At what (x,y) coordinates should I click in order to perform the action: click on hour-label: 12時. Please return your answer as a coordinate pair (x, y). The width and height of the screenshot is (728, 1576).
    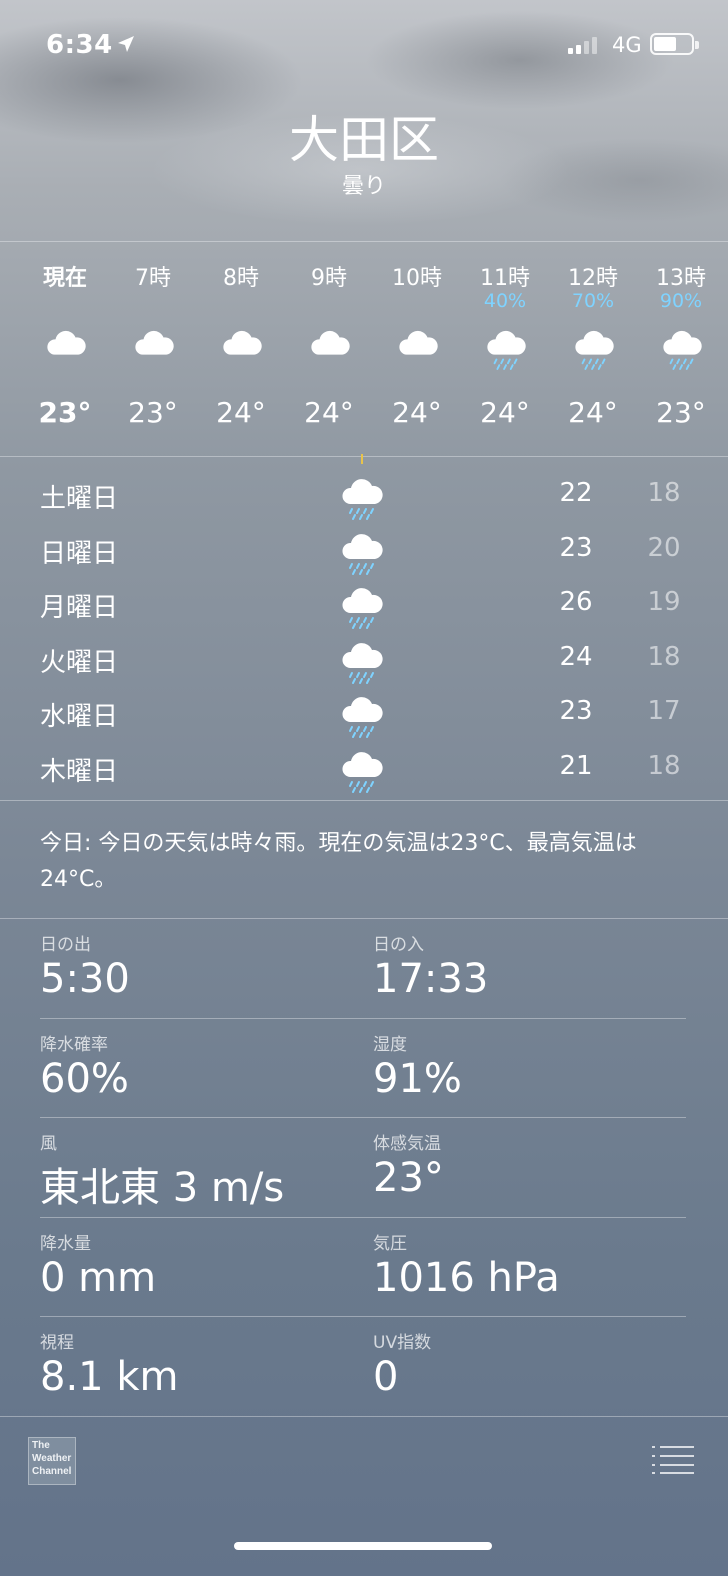
    Looking at the image, I should click on (593, 278).